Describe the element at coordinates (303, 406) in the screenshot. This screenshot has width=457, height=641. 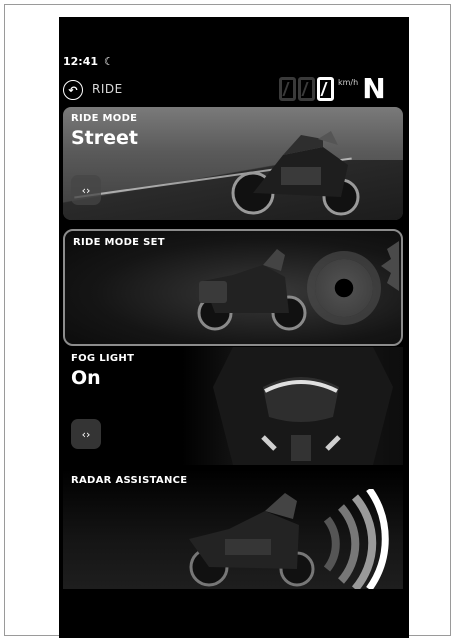
I see `headlight-image` at that location.